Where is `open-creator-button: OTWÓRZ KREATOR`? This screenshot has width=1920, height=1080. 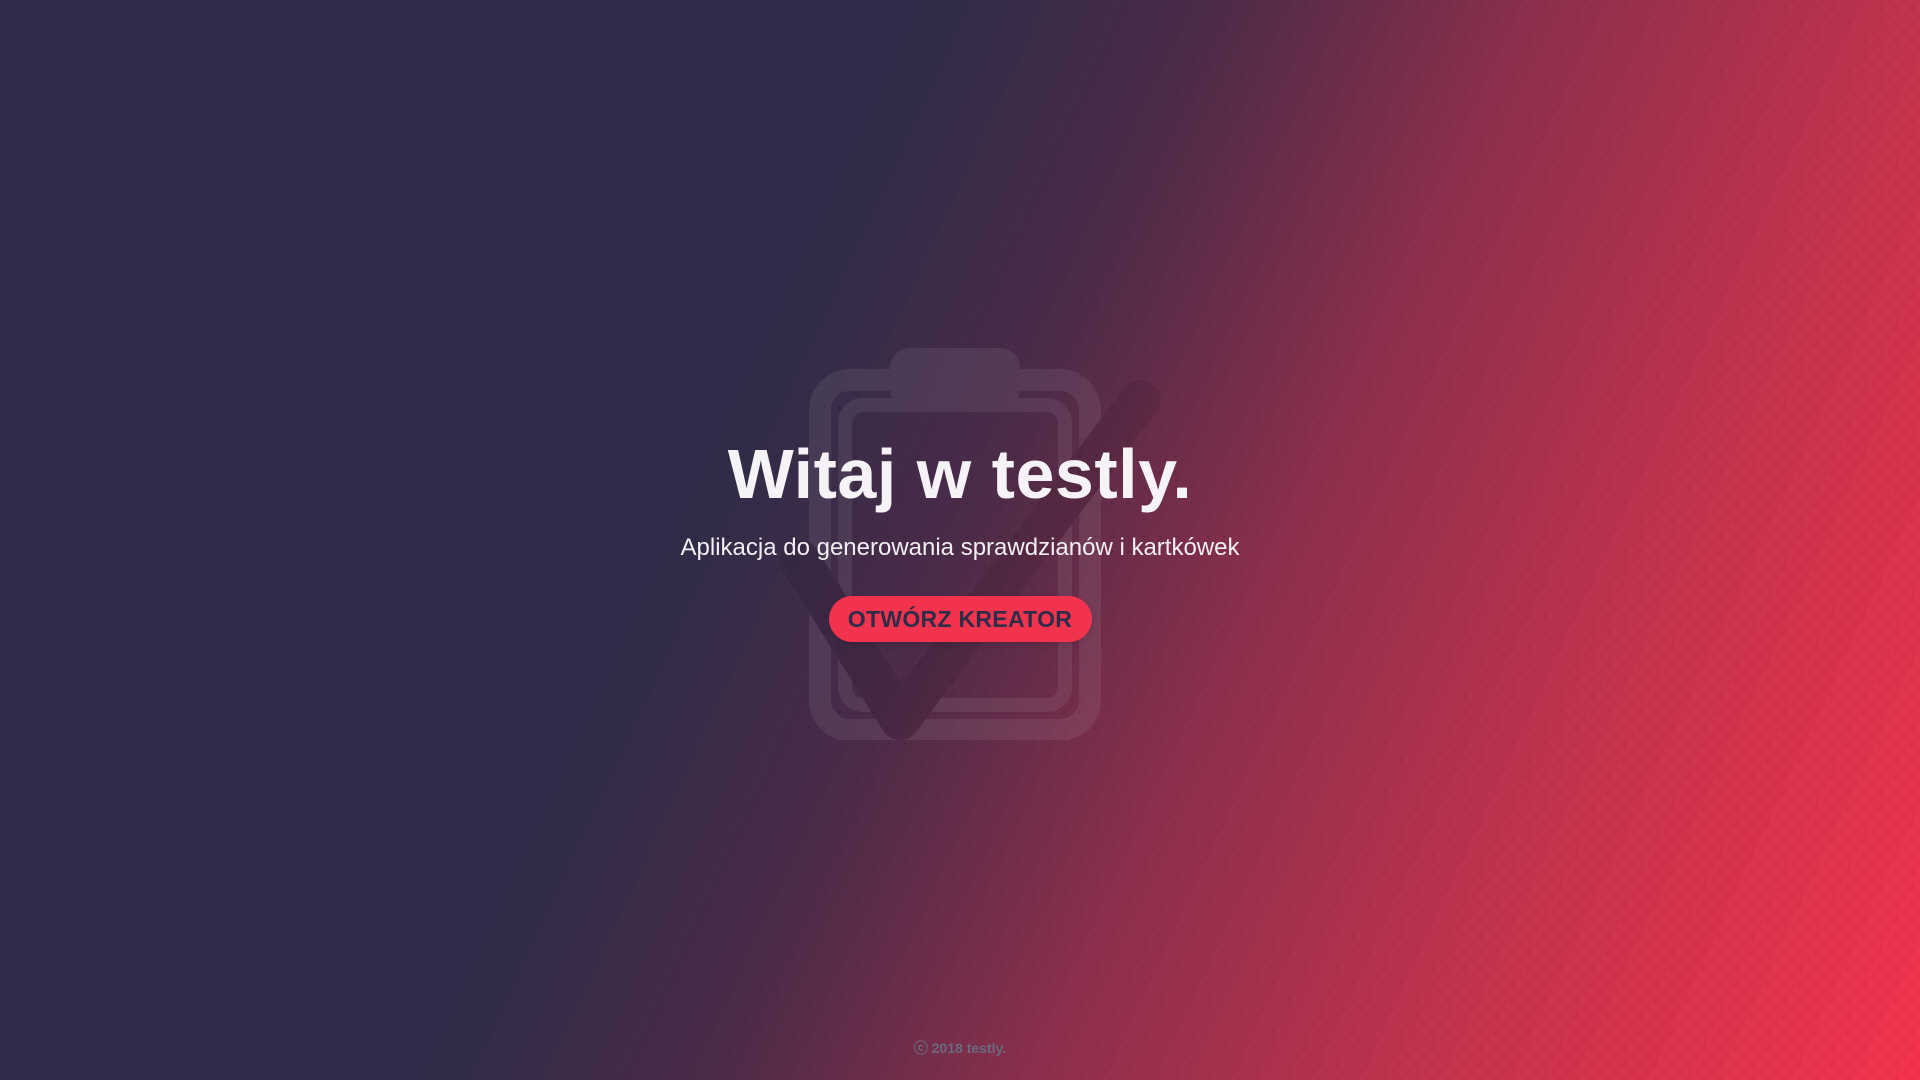
open-creator-button: OTWÓRZ KREATOR is located at coordinates (960, 619).